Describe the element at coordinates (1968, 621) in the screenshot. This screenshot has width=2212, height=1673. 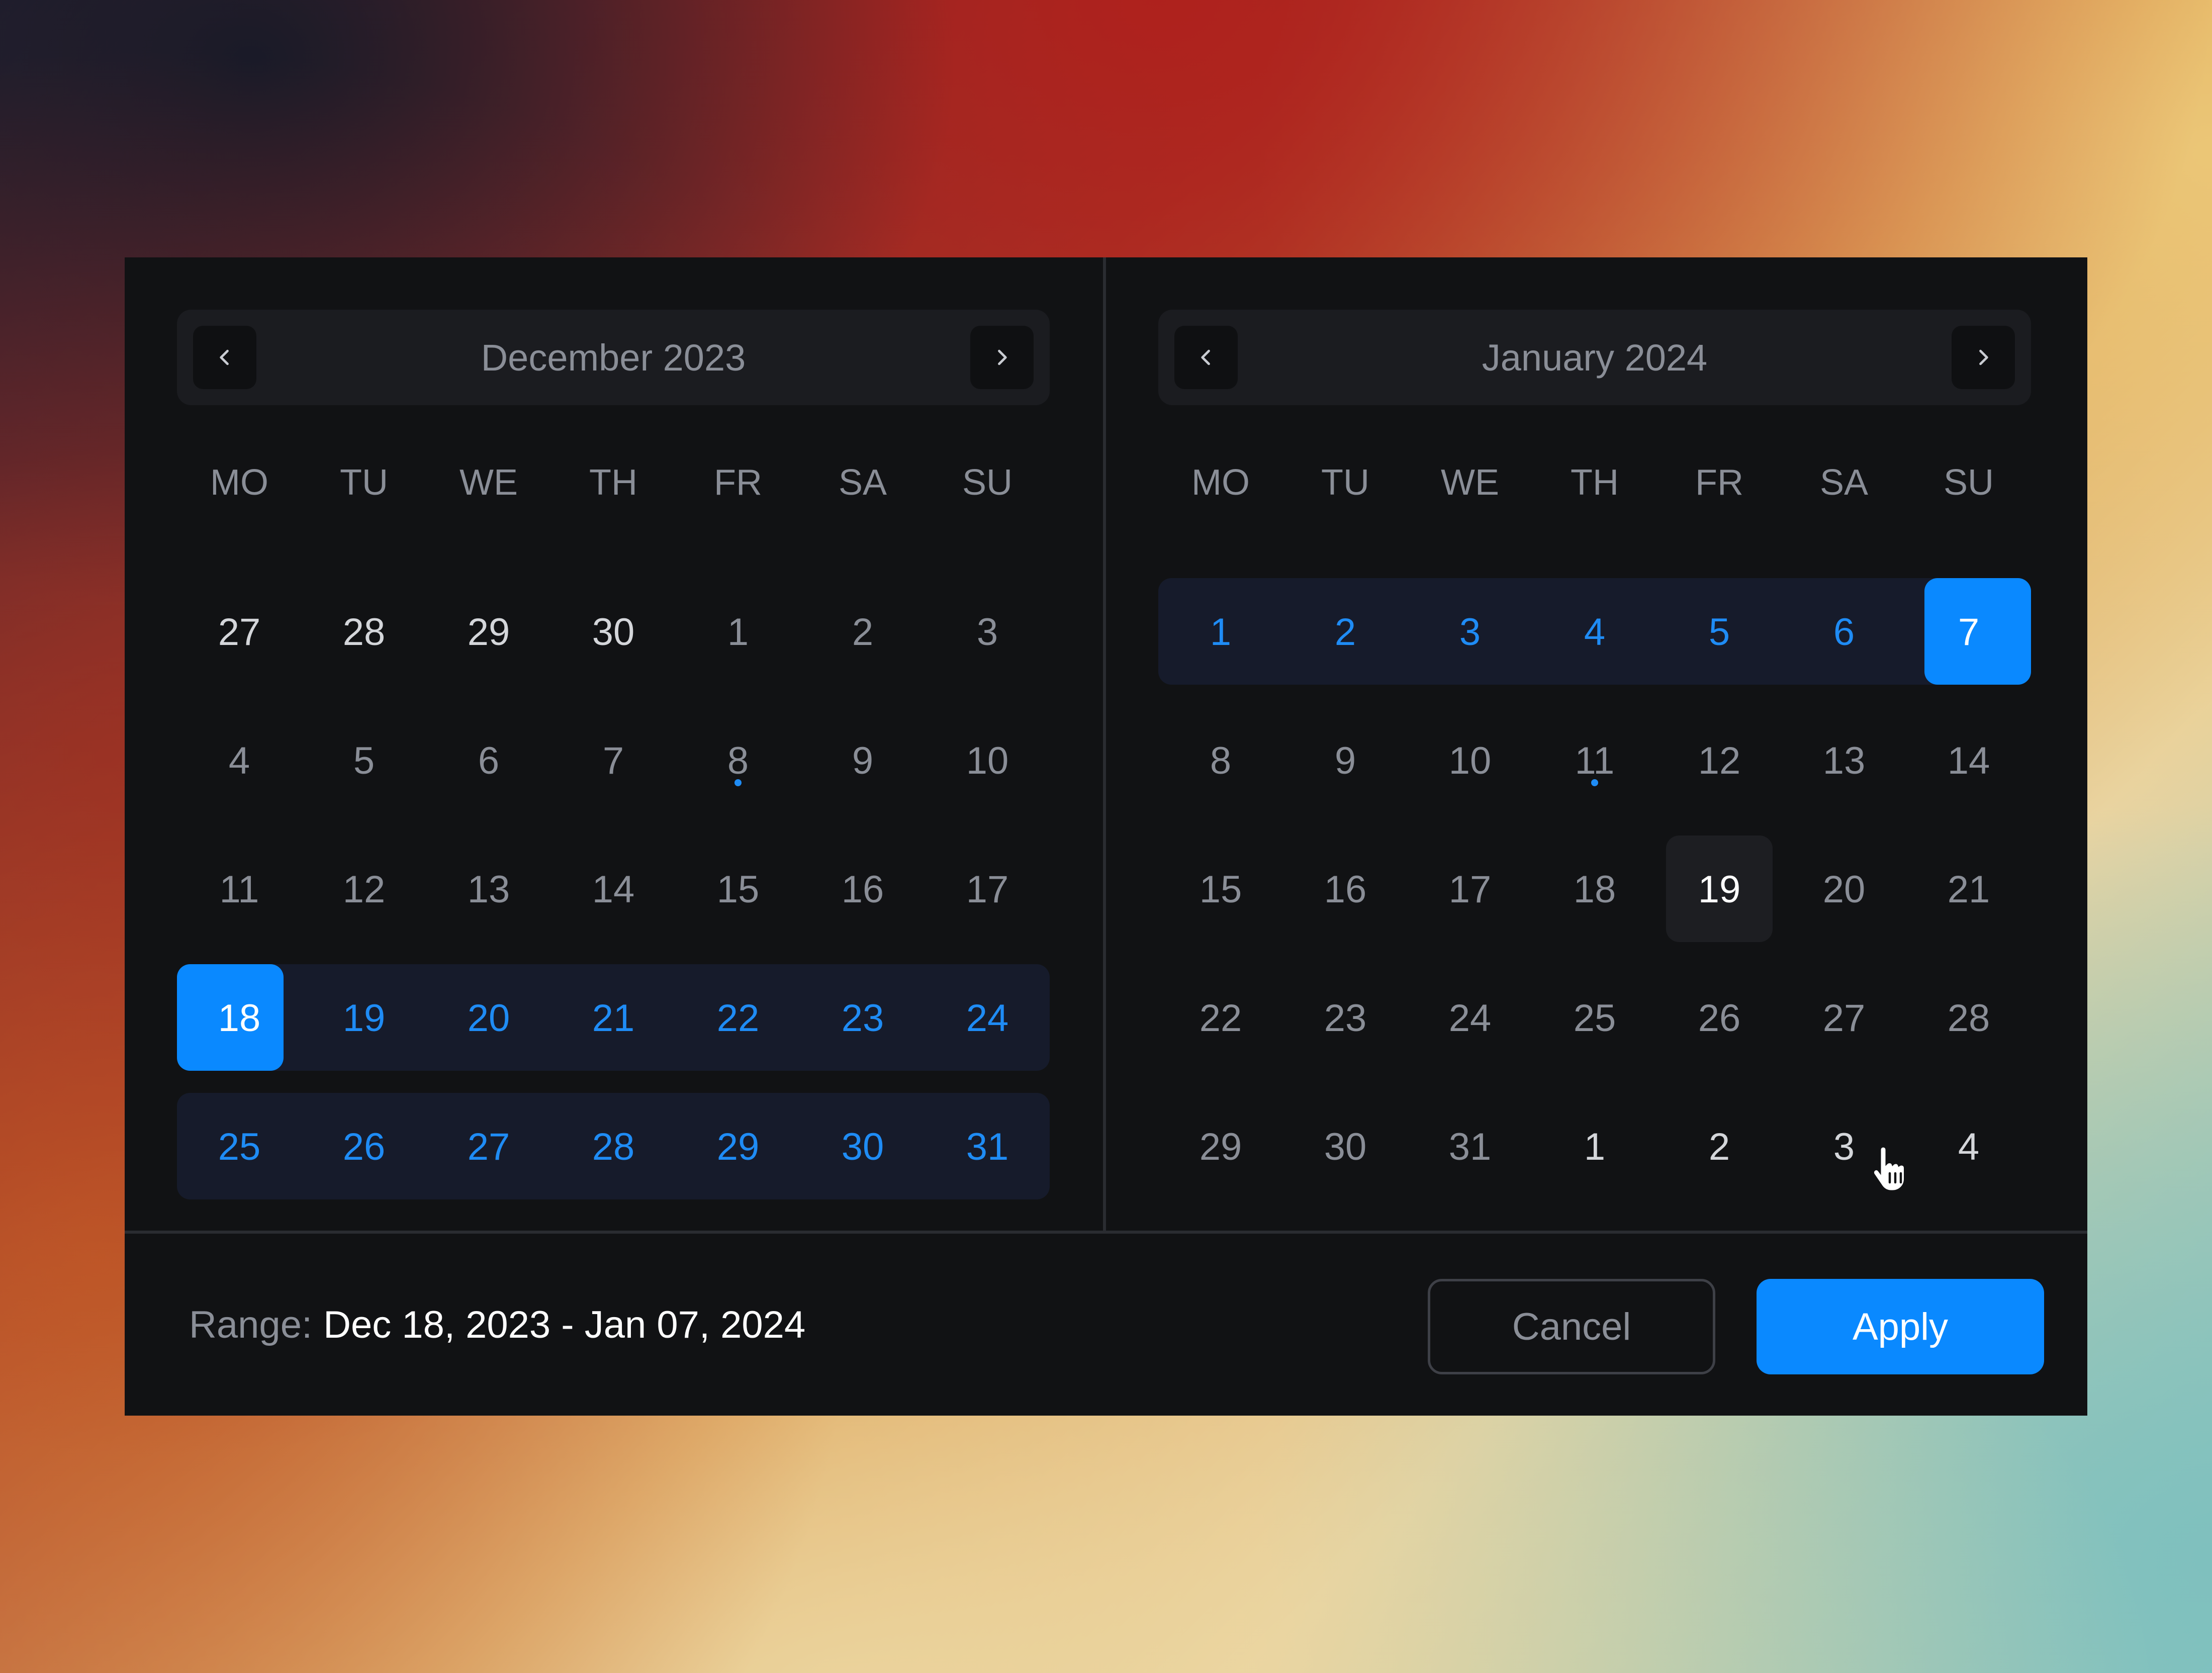
I see `day-cell-range-end: 7` at that location.